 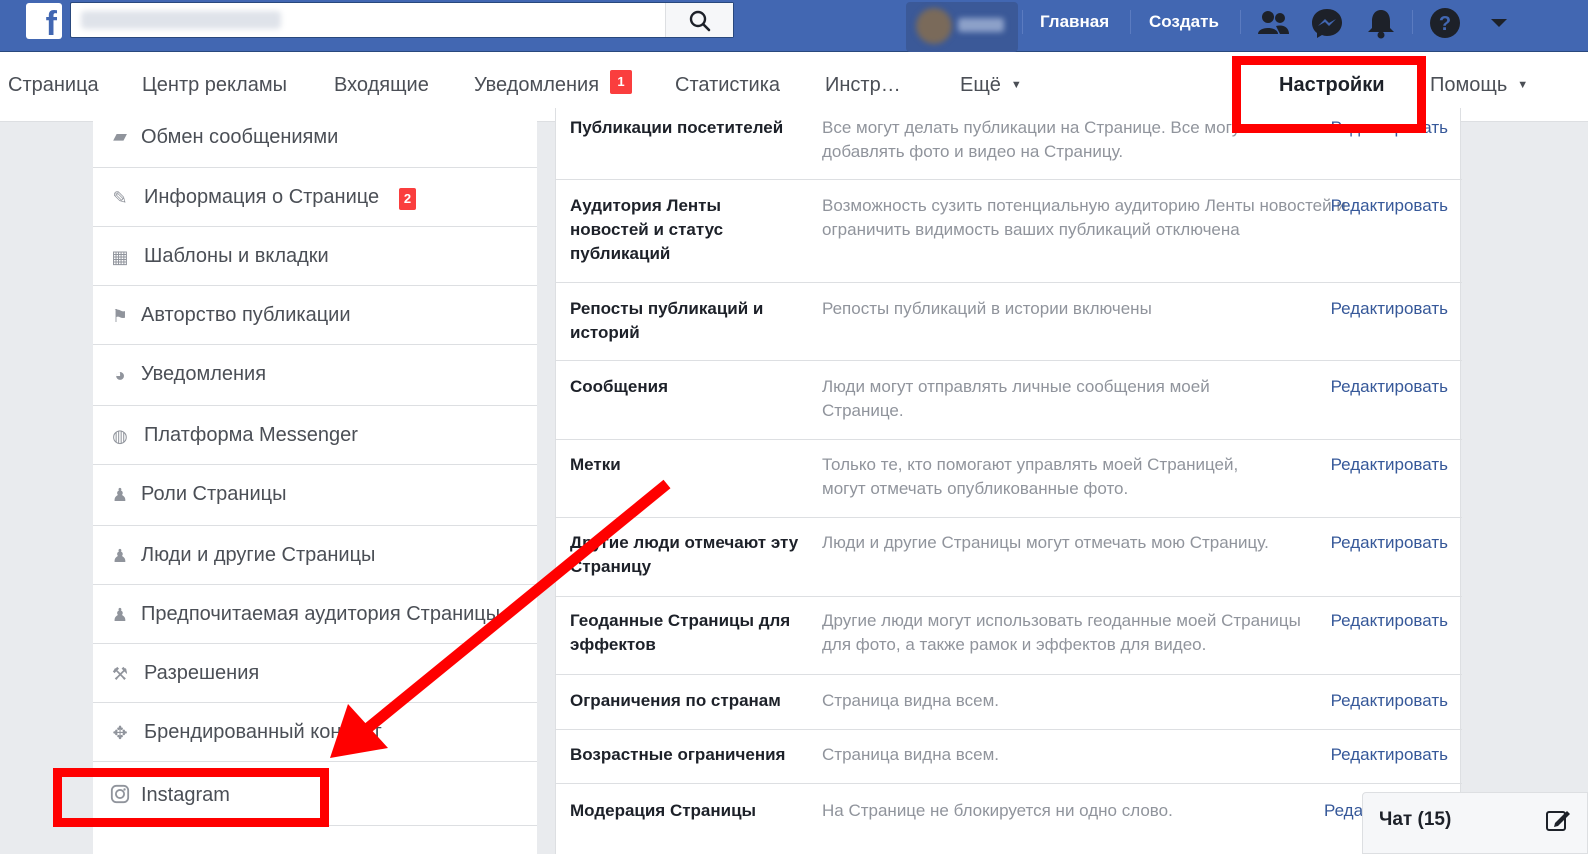 I want to click on sidebar-item-templates-tabs: ▦ Шаблоны и вкладки, so click(x=315, y=256).